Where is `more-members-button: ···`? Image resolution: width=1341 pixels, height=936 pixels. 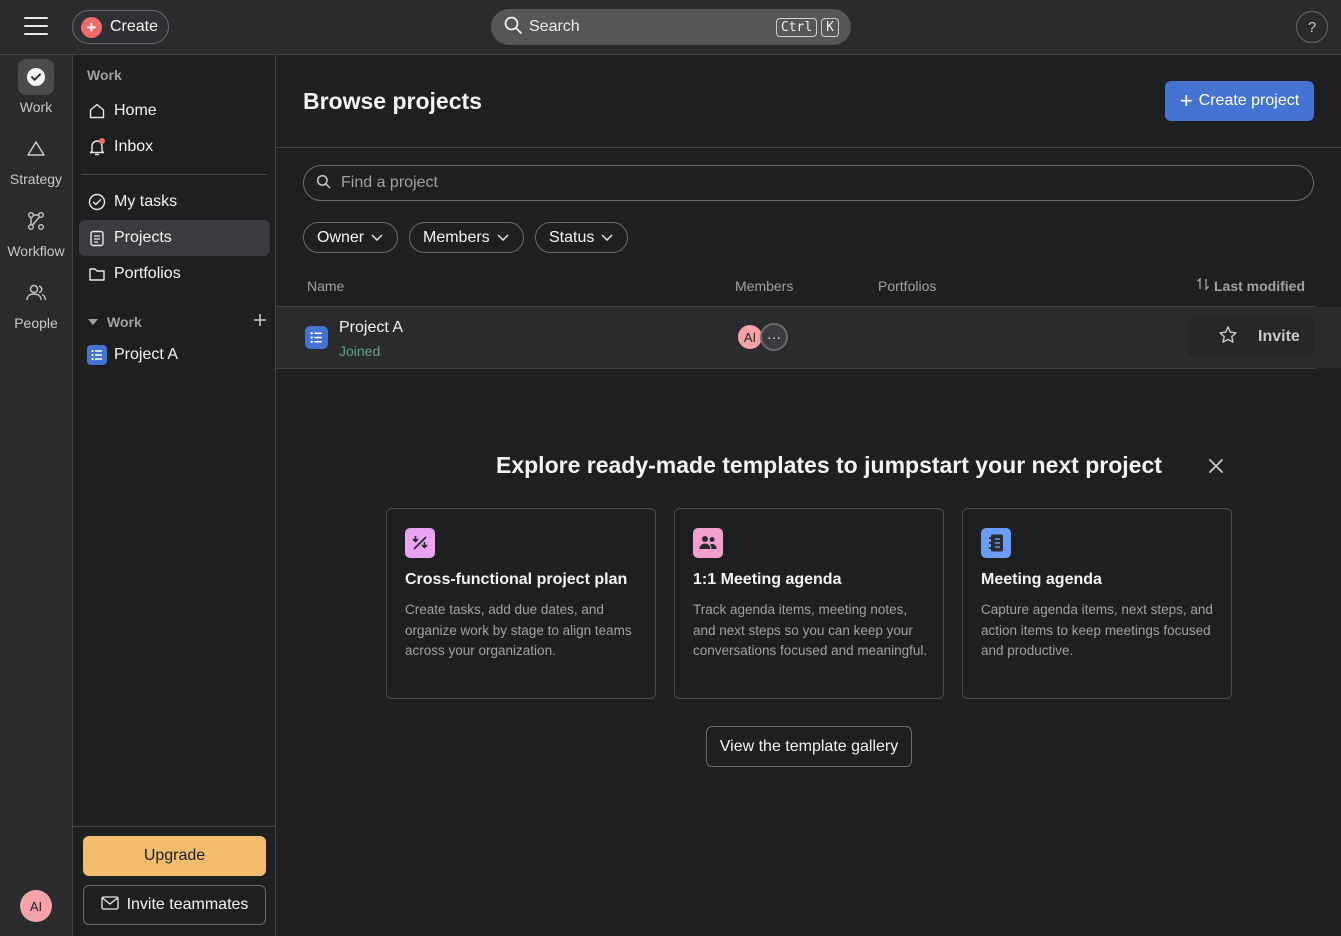 more-members-button: ··· is located at coordinates (774, 337).